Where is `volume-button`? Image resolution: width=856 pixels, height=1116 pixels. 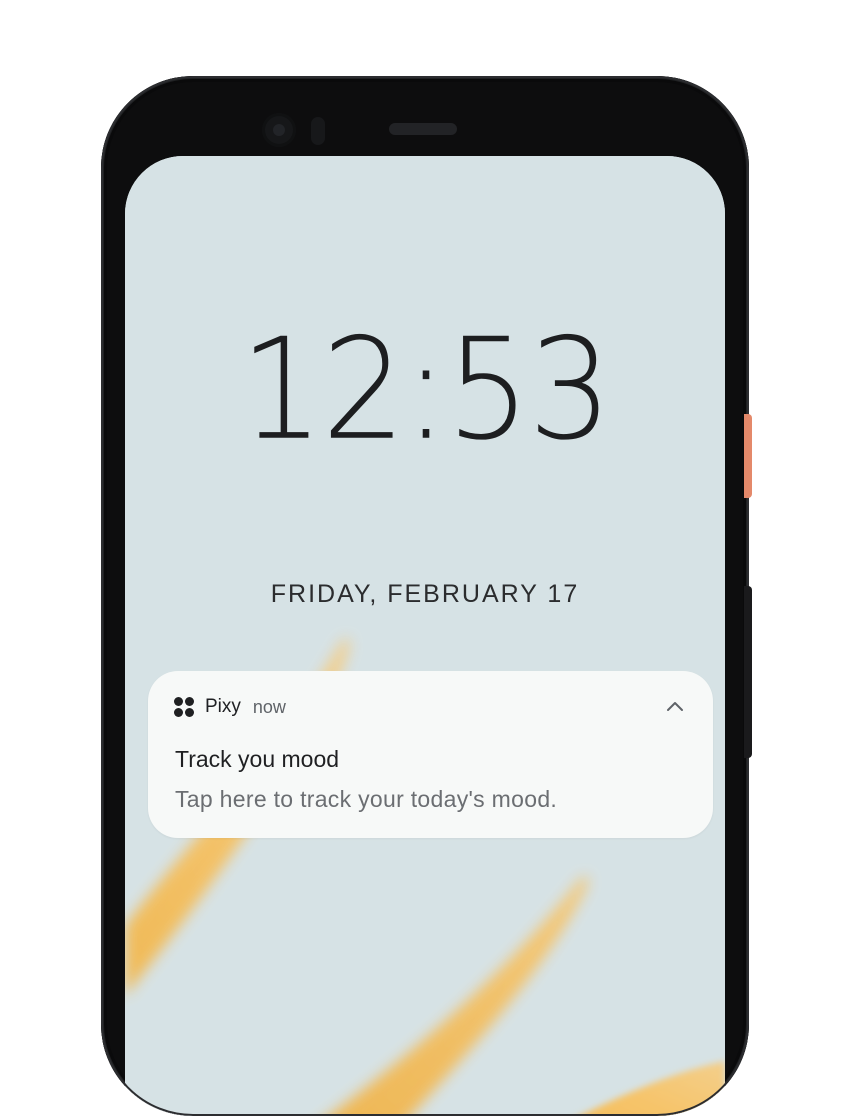 volume-button is located at coordinates (748, 672).